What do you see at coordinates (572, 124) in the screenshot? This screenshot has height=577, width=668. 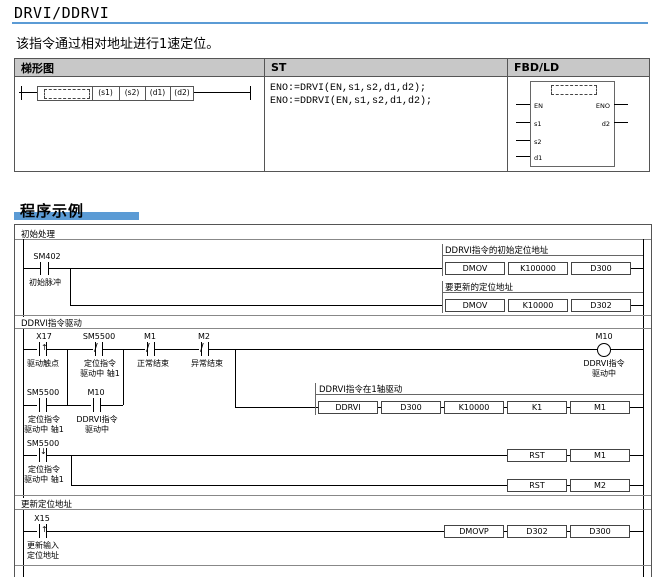 I see `fbd-block: EN s1 s2 d1 ENO d2` at bounding box center [572, 124].